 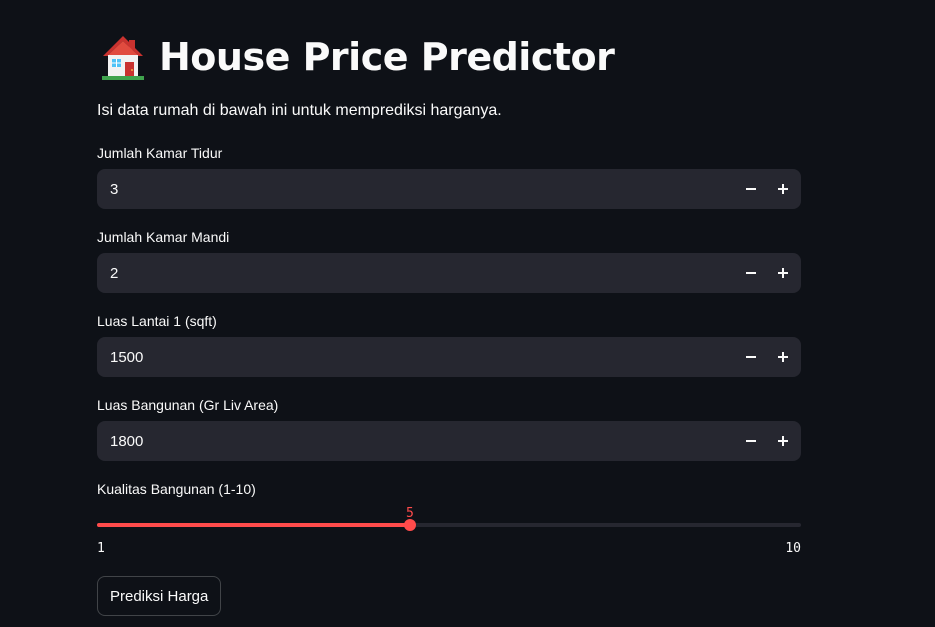 I want to click on quality-slider-track: 5, so click(x=449, y=518).